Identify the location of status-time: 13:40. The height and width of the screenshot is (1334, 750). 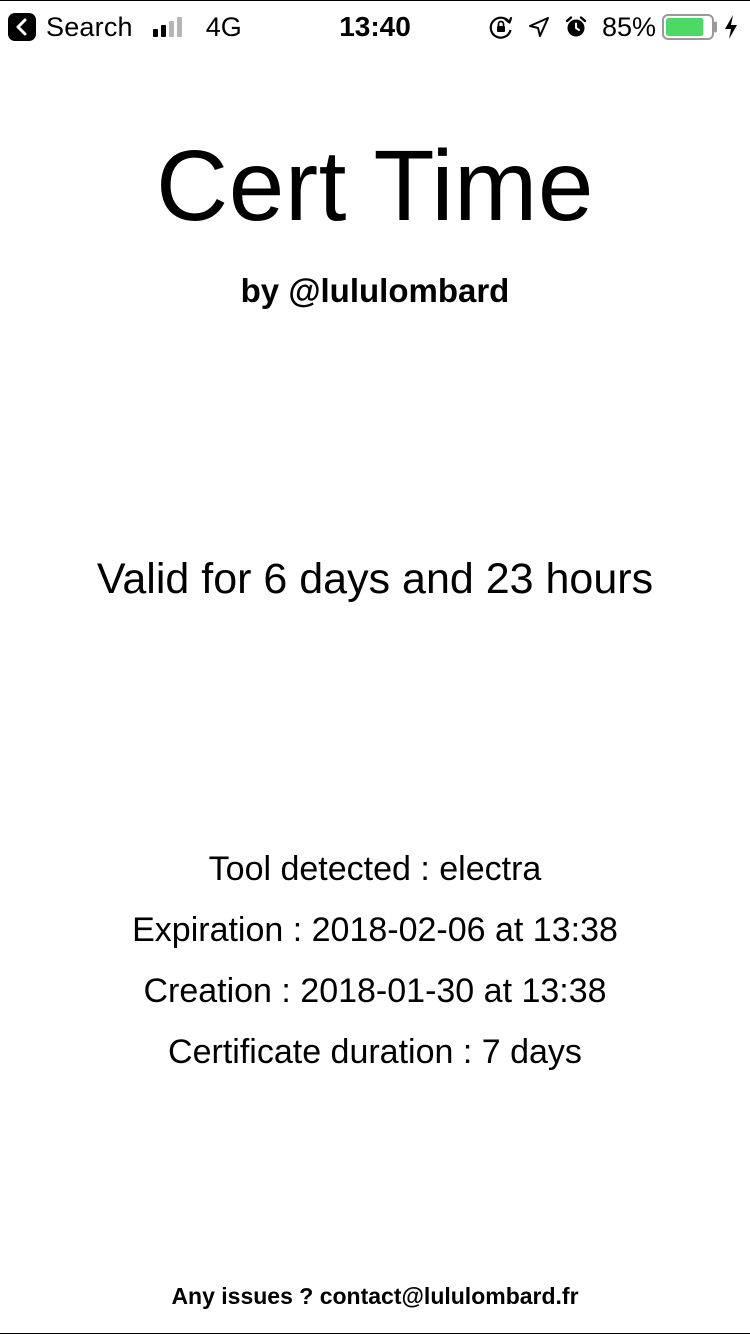
(375, 26).